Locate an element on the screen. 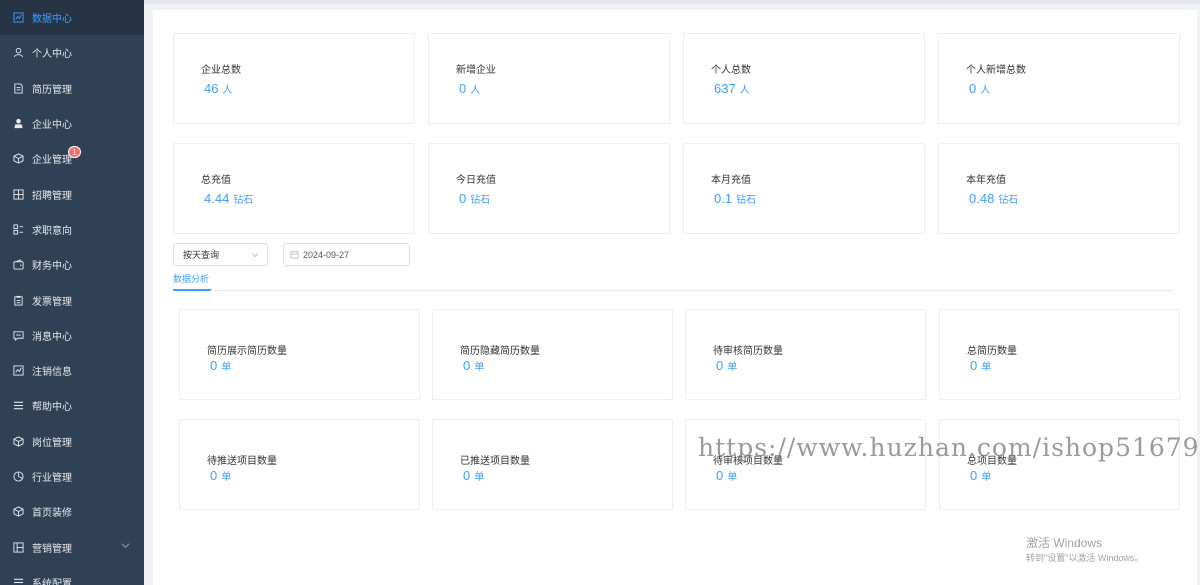  clipboard-icon is located at coordinates (18, 300).